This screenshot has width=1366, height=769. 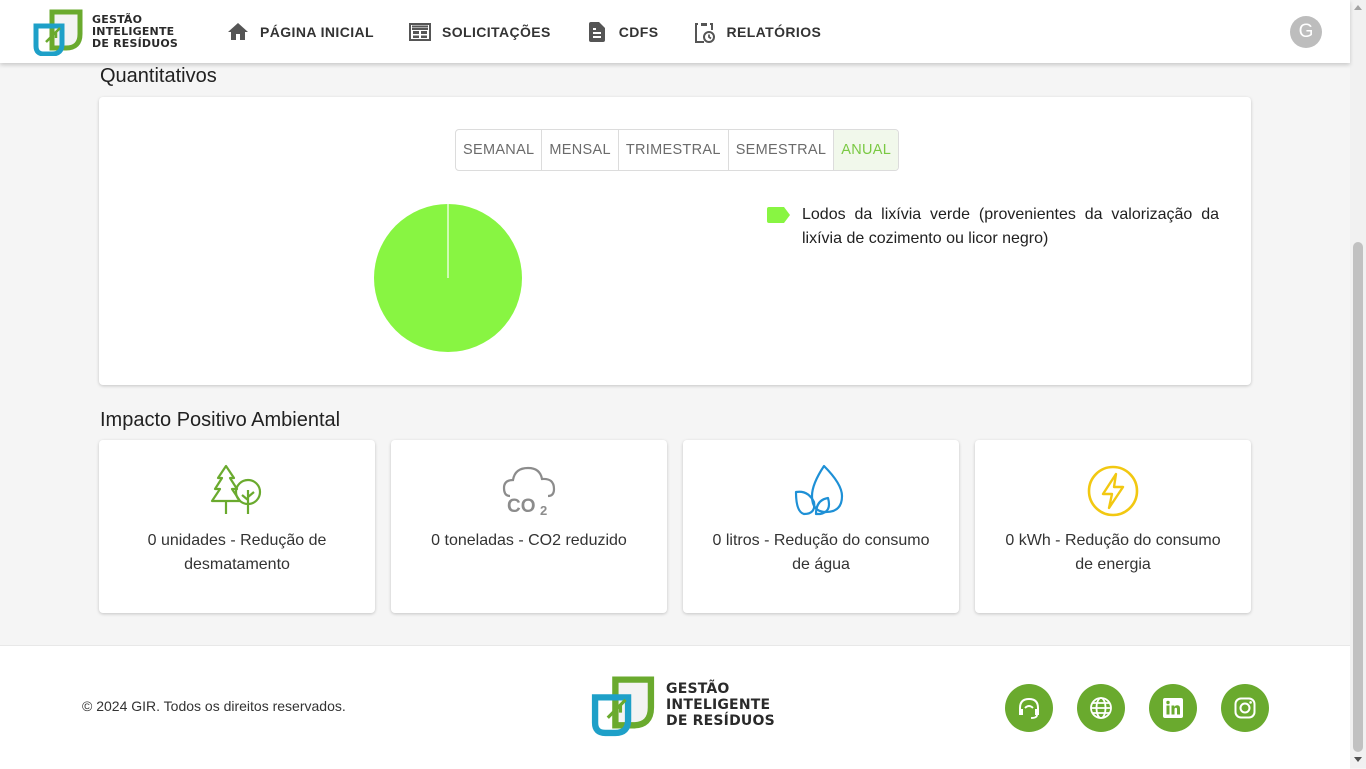 I want to click on impact-text: 0 toneladas - CO2 reduzido, so click(x=529, y=540).